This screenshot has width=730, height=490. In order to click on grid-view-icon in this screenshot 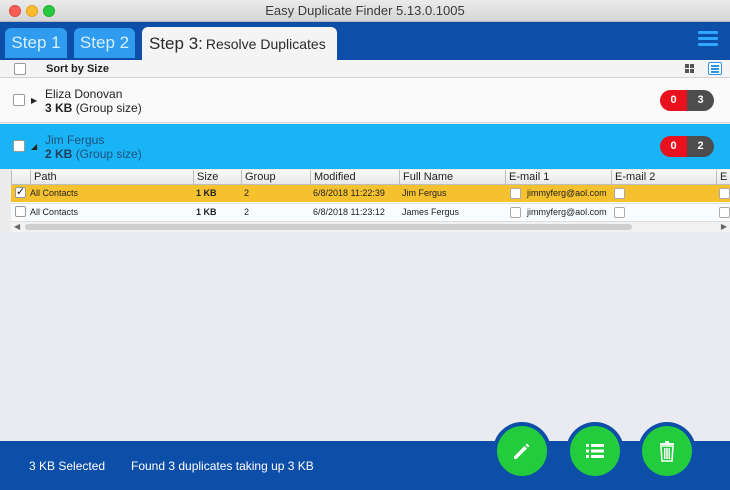, I will do `click(690, 69)`.